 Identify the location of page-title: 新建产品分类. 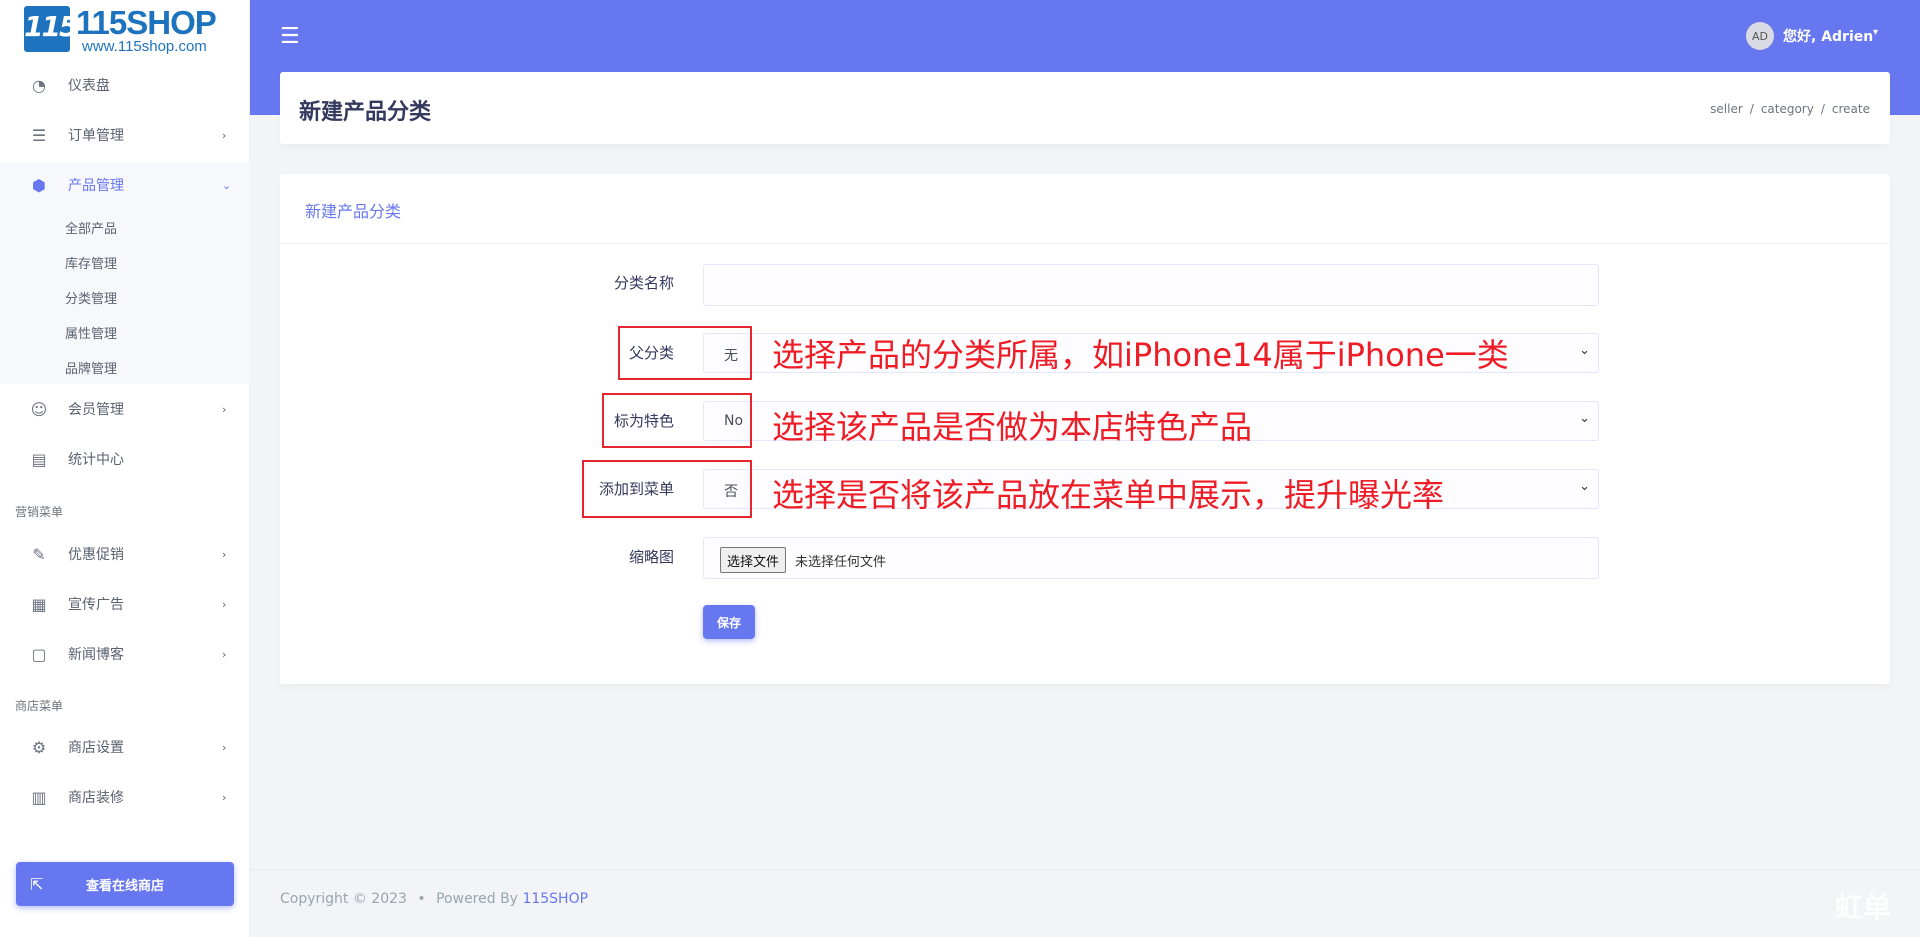
(365, 112).